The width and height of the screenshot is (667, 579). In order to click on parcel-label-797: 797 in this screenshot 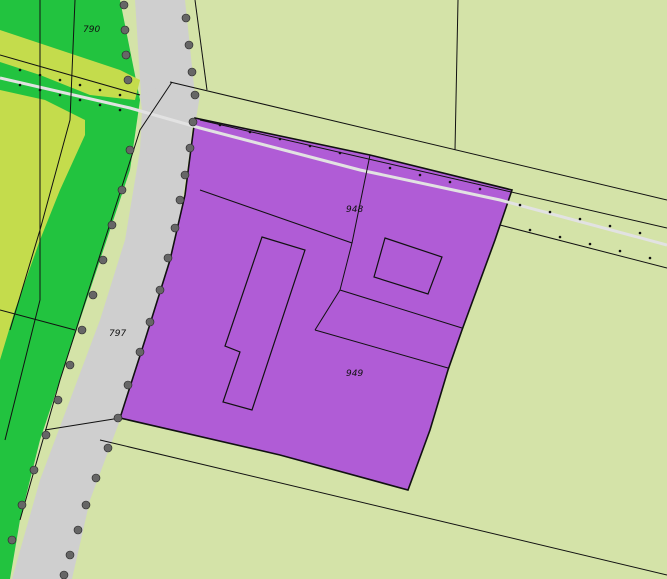, I will do `click(117, 334)`.